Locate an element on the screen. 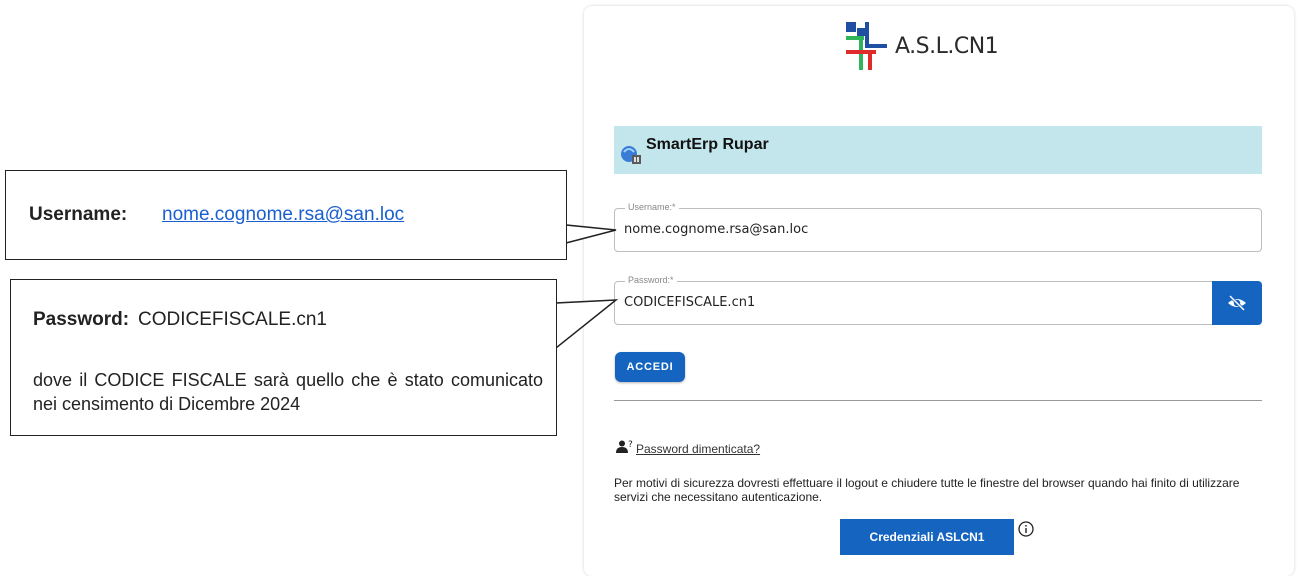 This screenshot has height=576, width=1298. password-callout-label: Password: is located at coordinates (81, 319).